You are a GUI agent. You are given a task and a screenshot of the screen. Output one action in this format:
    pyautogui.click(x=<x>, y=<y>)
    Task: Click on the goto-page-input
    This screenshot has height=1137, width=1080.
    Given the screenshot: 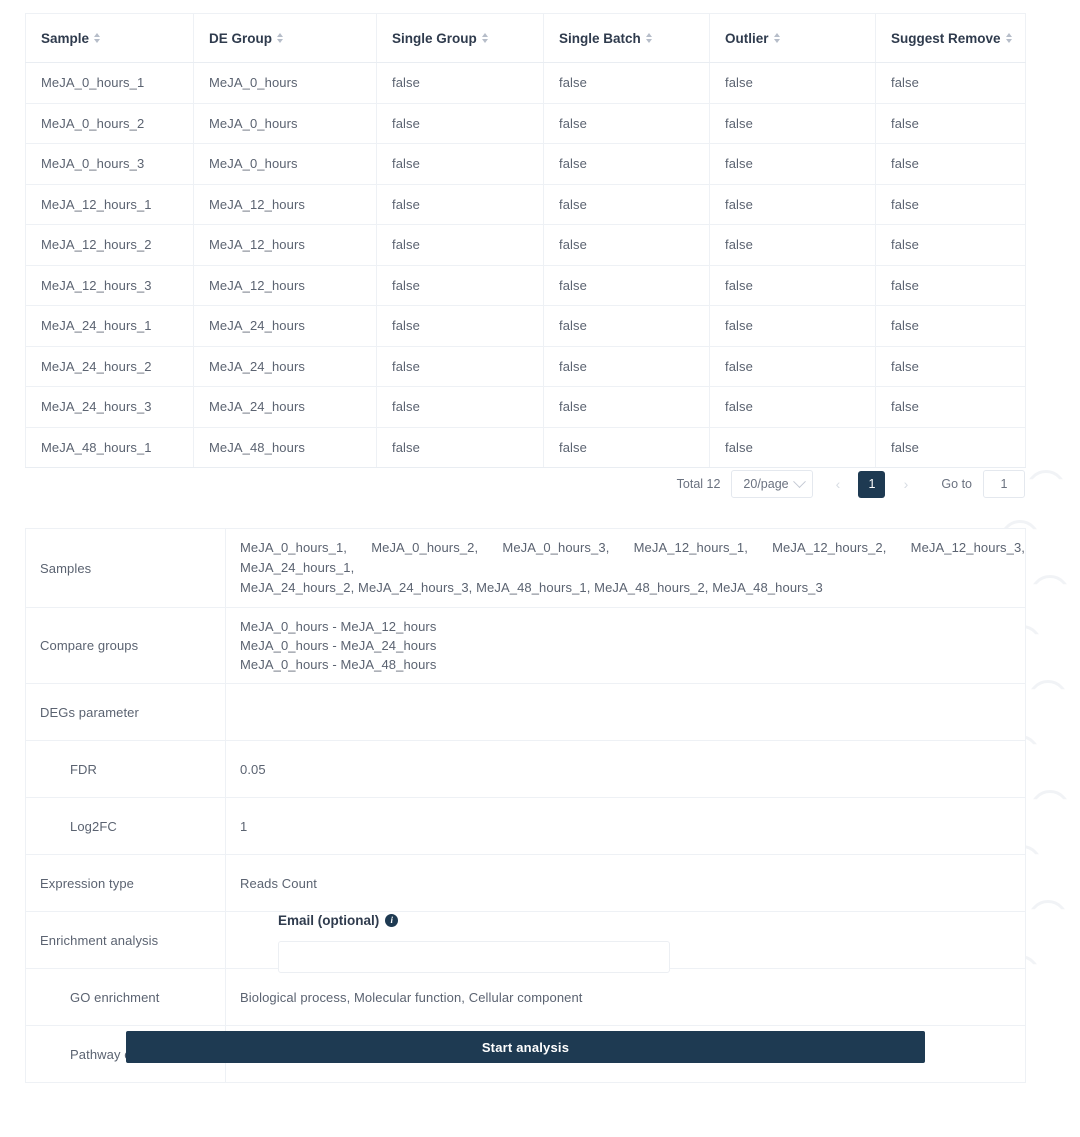 What is the action you would take?
    pyautogui.click(x=1004, y=484)
    